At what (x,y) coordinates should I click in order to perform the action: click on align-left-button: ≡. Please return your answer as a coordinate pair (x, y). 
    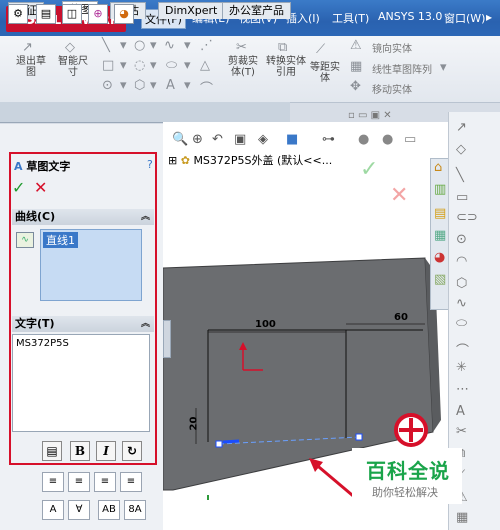
    Looking at the image, I should click on (53, 482).